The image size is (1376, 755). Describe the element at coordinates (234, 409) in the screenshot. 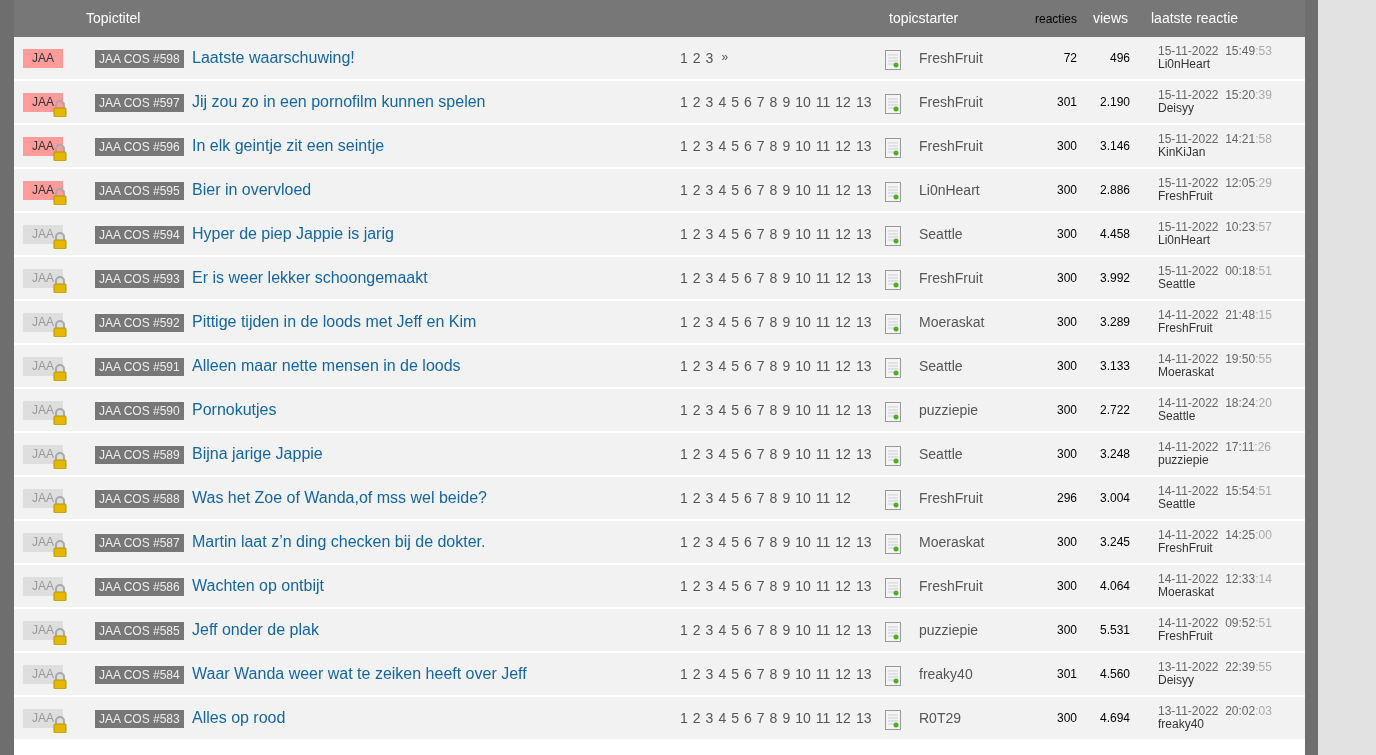

I see `topic-link: Pornokutjes` at that location.